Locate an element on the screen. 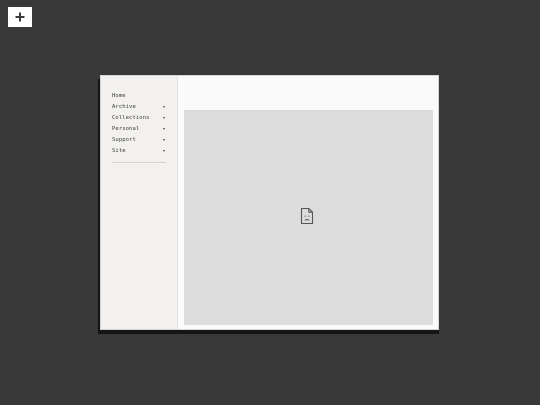 The width and height of the screenshot is (540, 405). sidebar-item-home: Home is located at coordinates (139, 96).